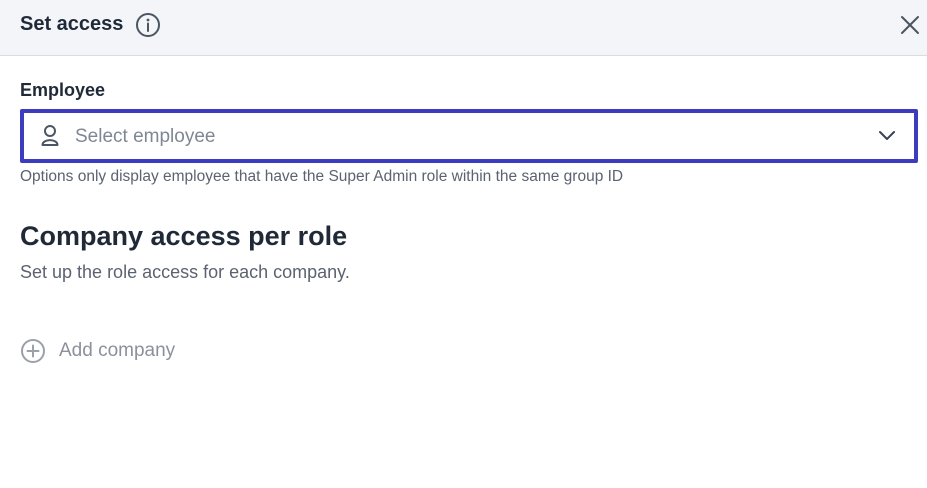  I want to click on close-icon, so click(910, 25).